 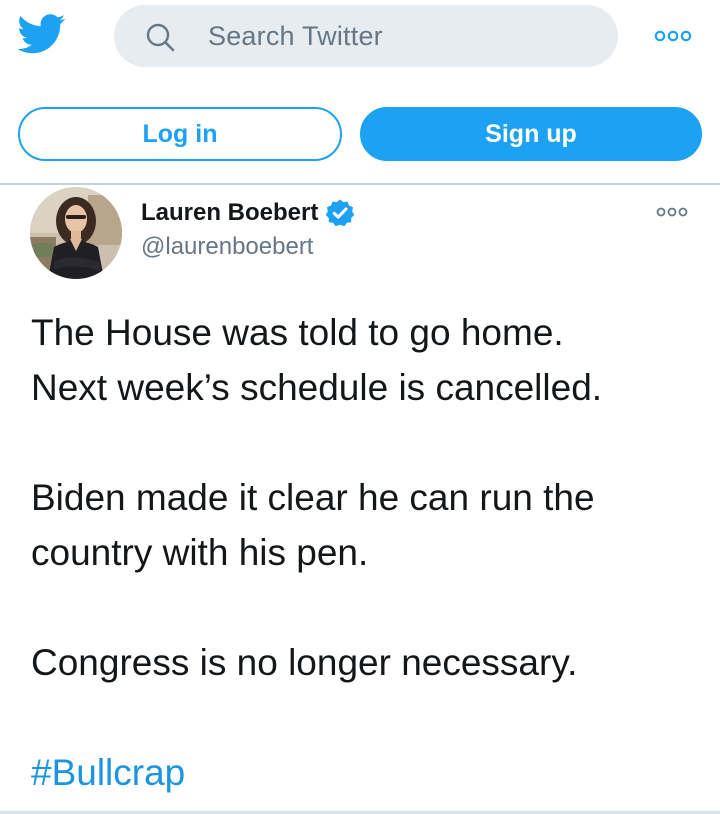 What do you see at coordinates (313, 497) in the screenshot?
I see `tweet-text-line: Biden made it clear he can run the` at bounding box center [313, 497].